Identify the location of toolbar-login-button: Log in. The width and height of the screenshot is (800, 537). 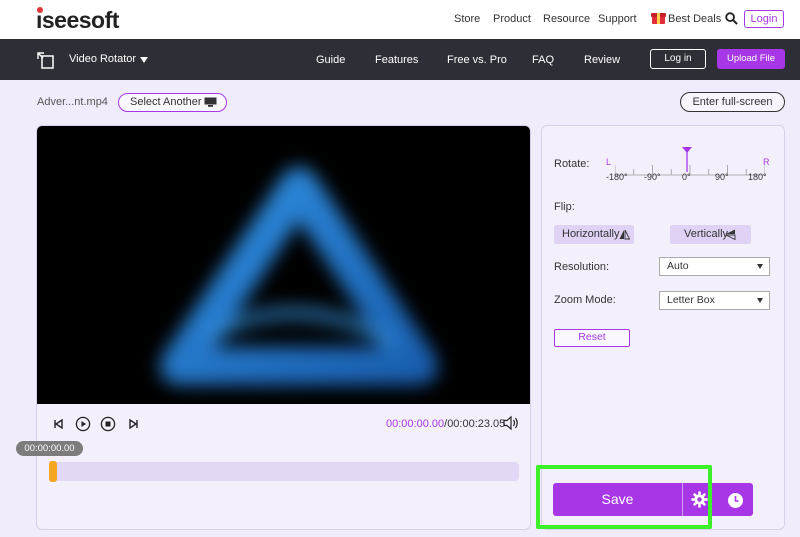
(678, 59).